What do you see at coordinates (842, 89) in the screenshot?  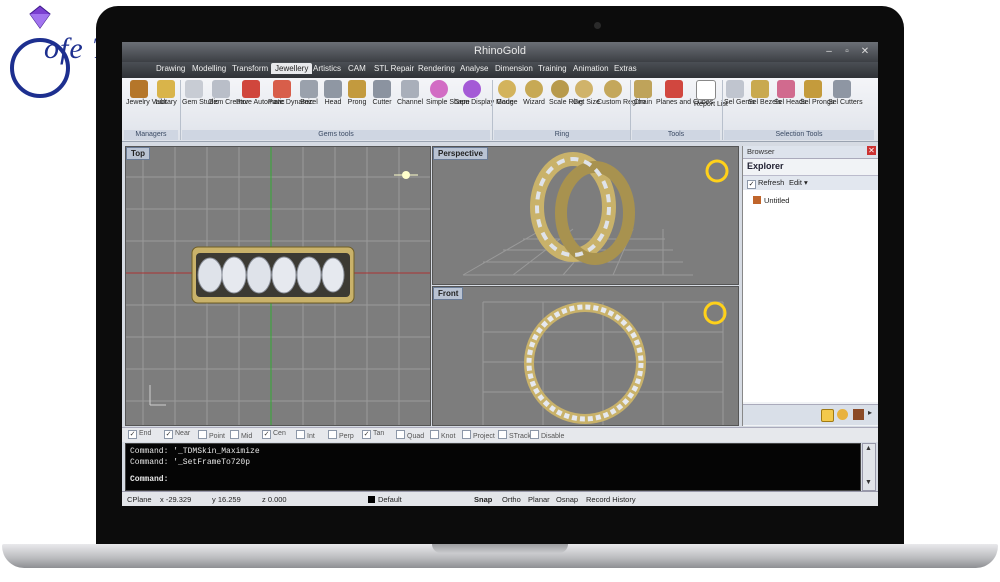 I see `sel-cutters-icon` at bounding box center [842, 89].